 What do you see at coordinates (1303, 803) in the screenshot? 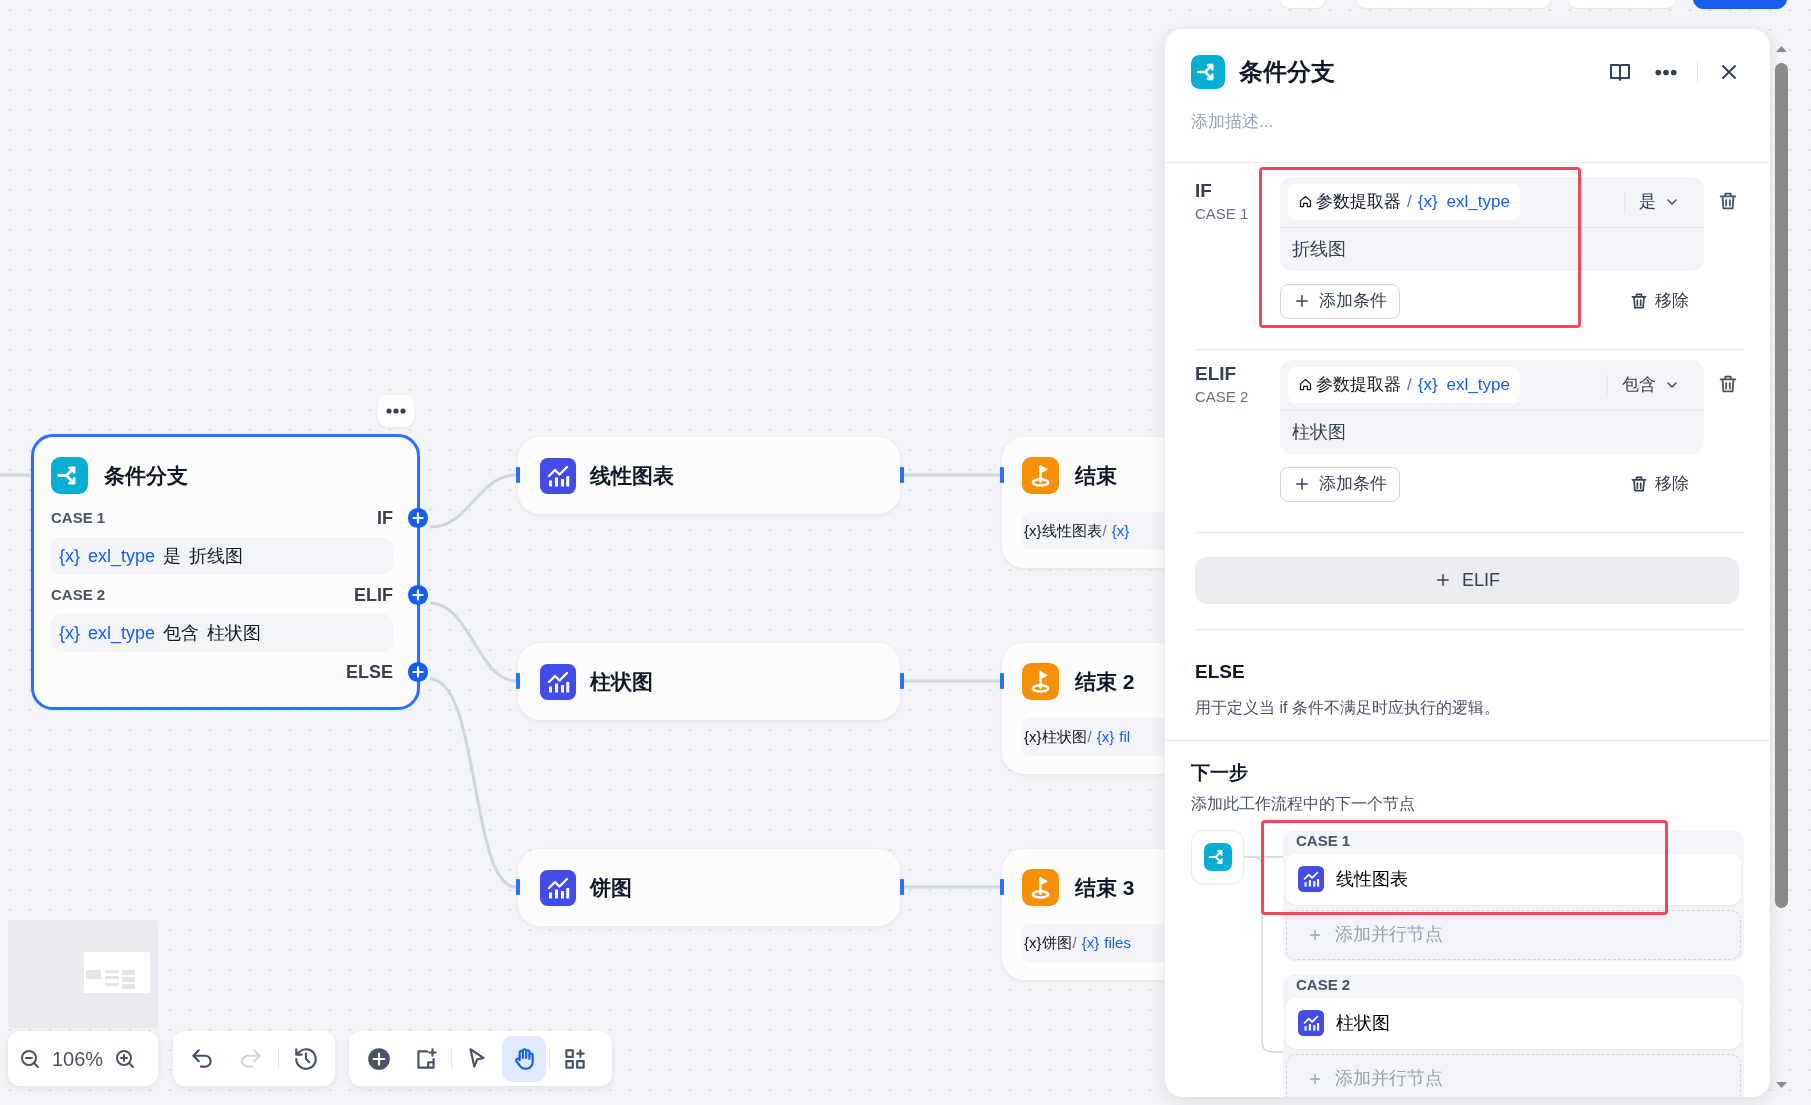
I see `section-description: 添加此工作流程中的下一个节点` at bounding box center [1303, 803].